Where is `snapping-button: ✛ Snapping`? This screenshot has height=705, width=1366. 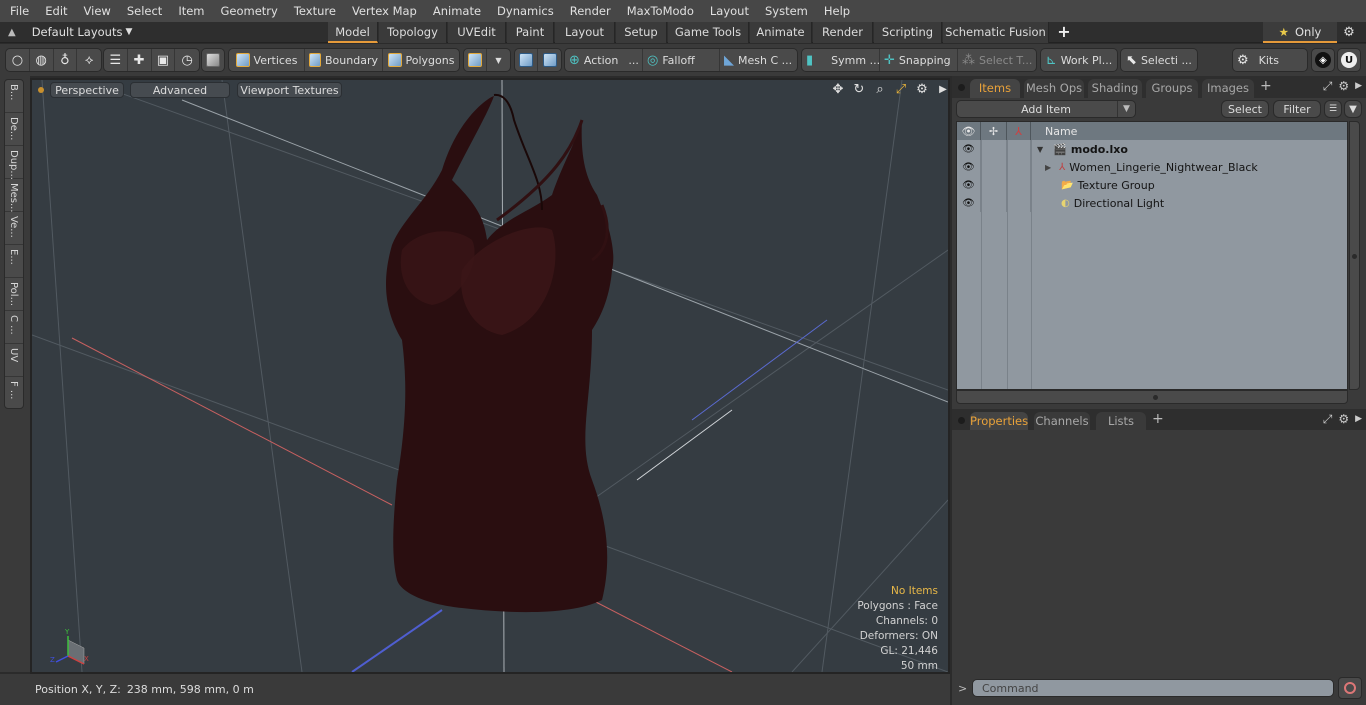
snapping-button: ✛ Snapping is located at coordinates (919, 60).